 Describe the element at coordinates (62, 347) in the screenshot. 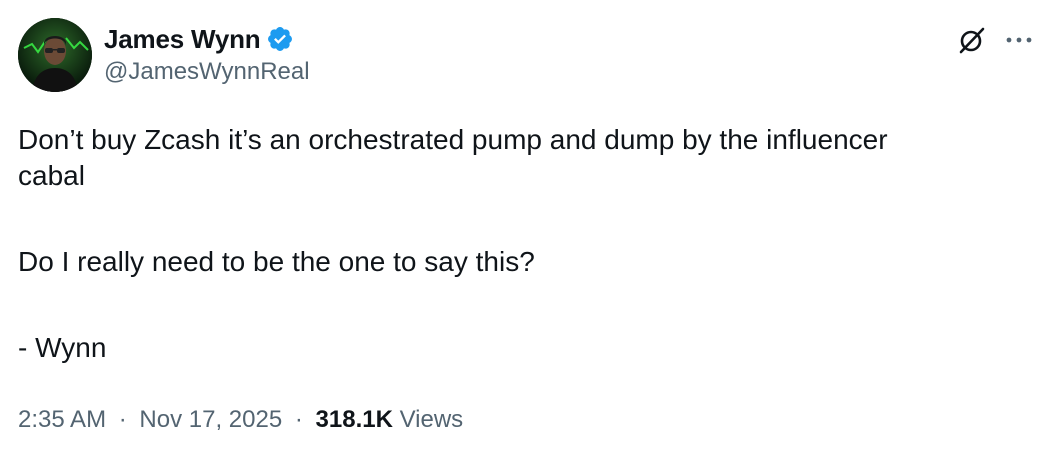

I see `tweet-line: - Wynn` at that location.